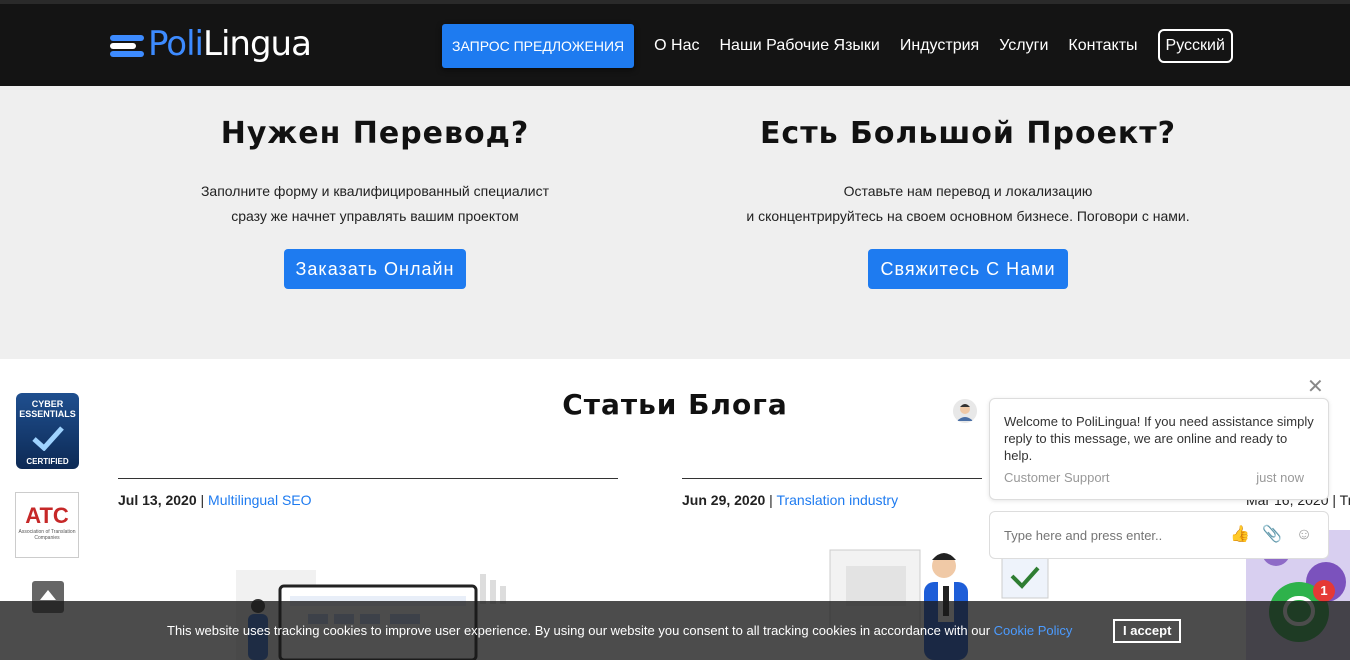 Image resolution: width=1350 pixels, height=660 pixels. Describe the element at coordinates (375, 269) in the screenshot. I see `order-online-button: Заказать Онлайн` at that location.